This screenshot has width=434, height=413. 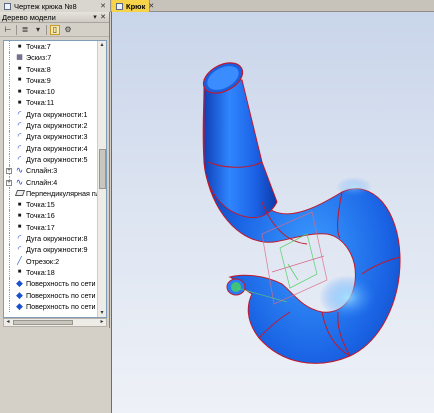 What do you see at coordinates (50, 205) in the screenshot?
I see `tree-item: ■ Точка:15` at bounding box center [50, 205].